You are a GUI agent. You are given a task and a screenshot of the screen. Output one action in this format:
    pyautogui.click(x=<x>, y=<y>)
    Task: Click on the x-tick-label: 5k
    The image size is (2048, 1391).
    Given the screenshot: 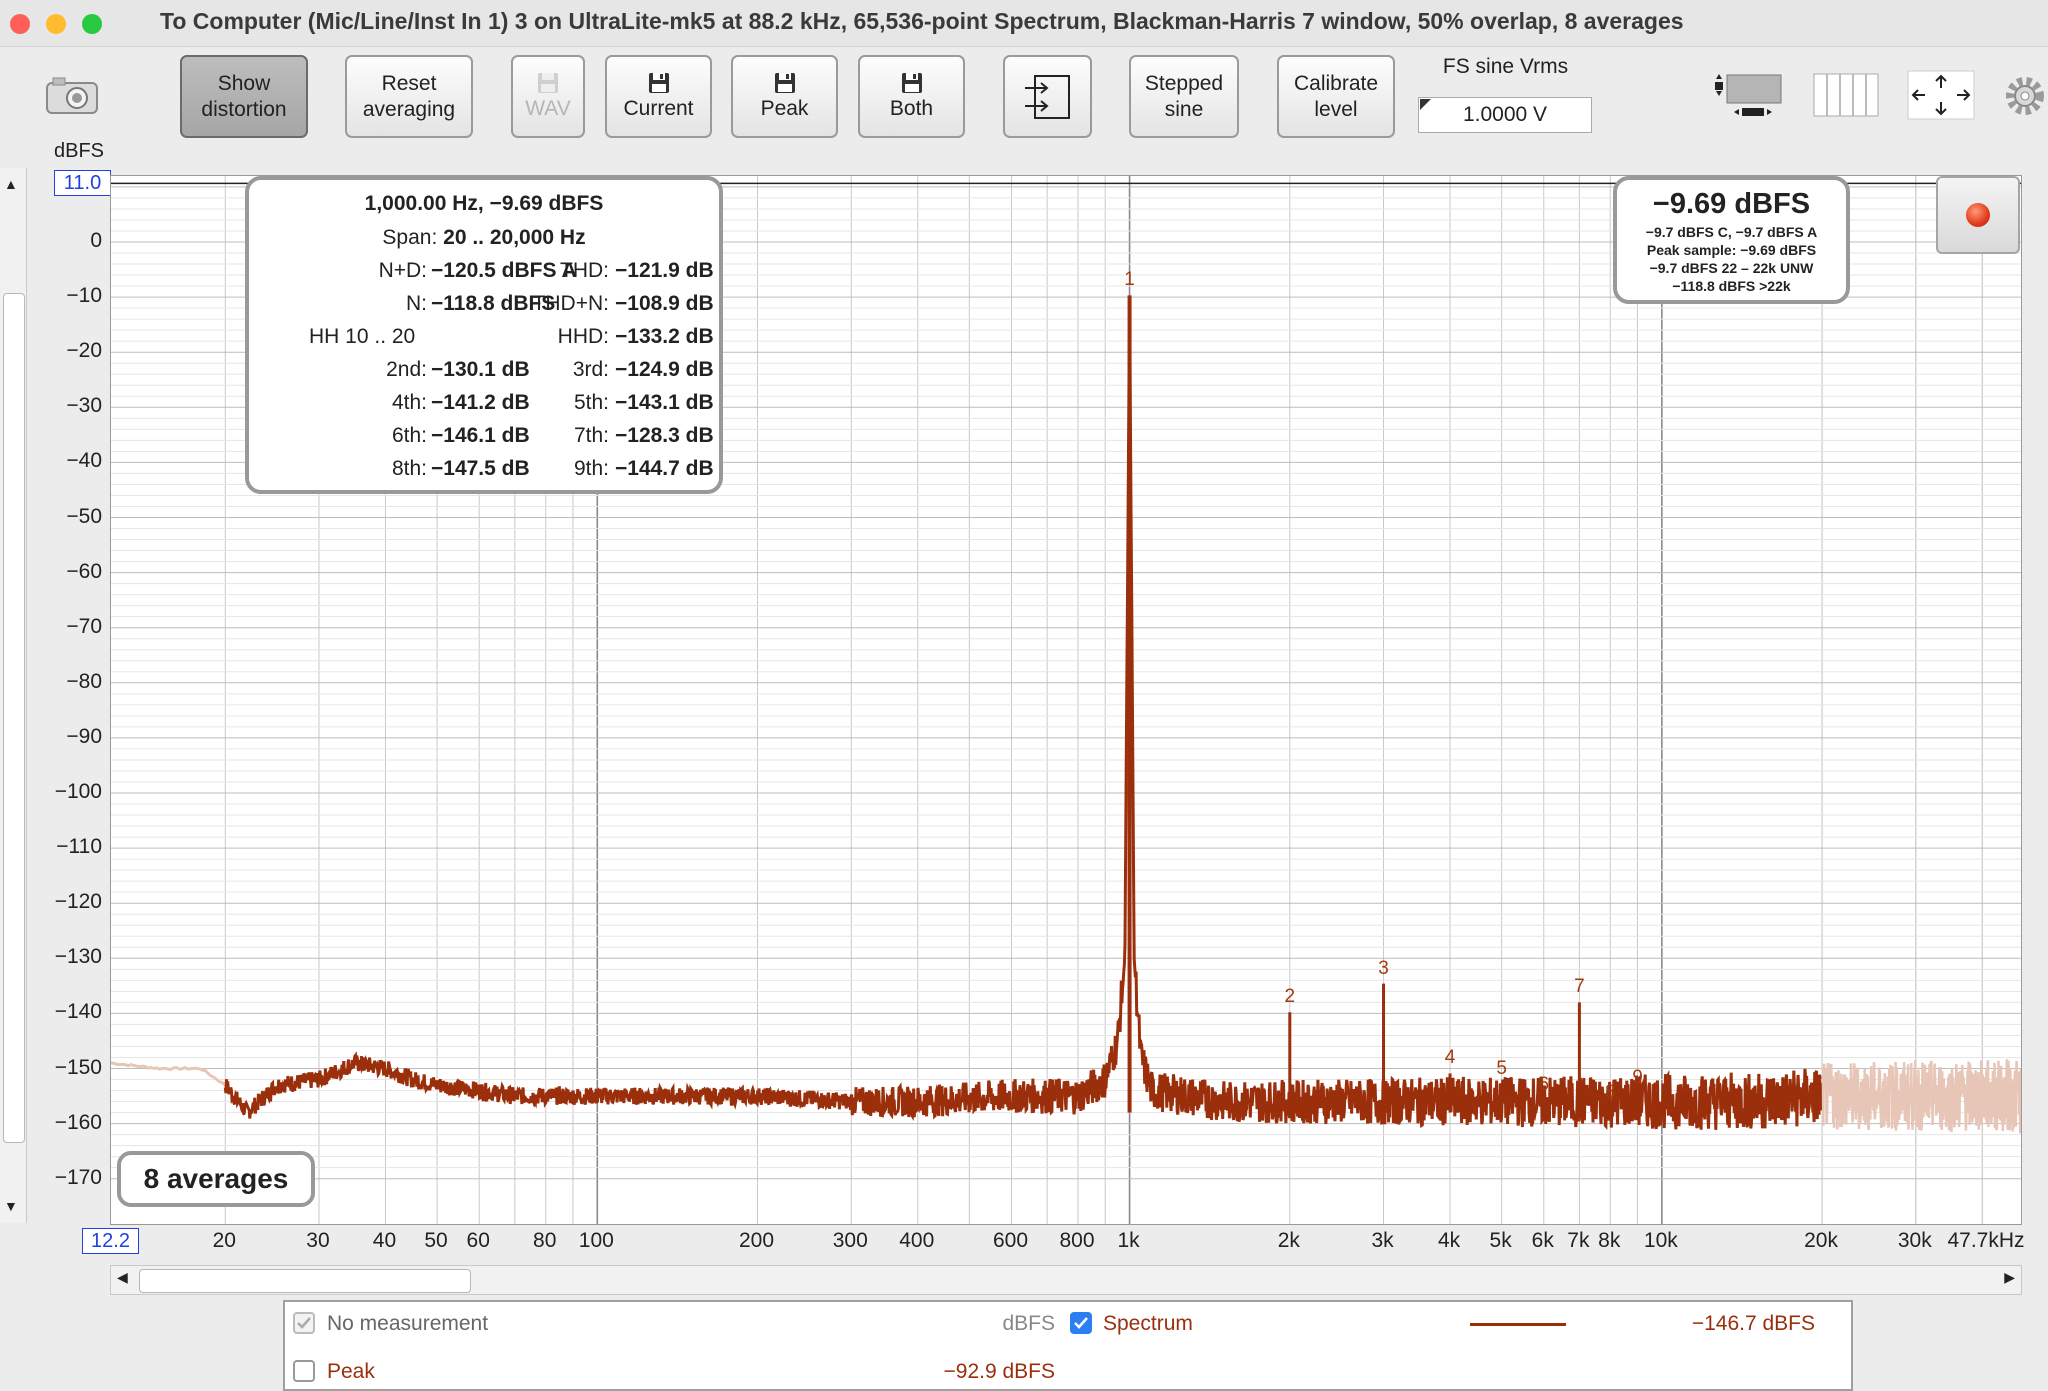 What is the action you would take?
    pyautogui.click(x=1500, y=1240)
    